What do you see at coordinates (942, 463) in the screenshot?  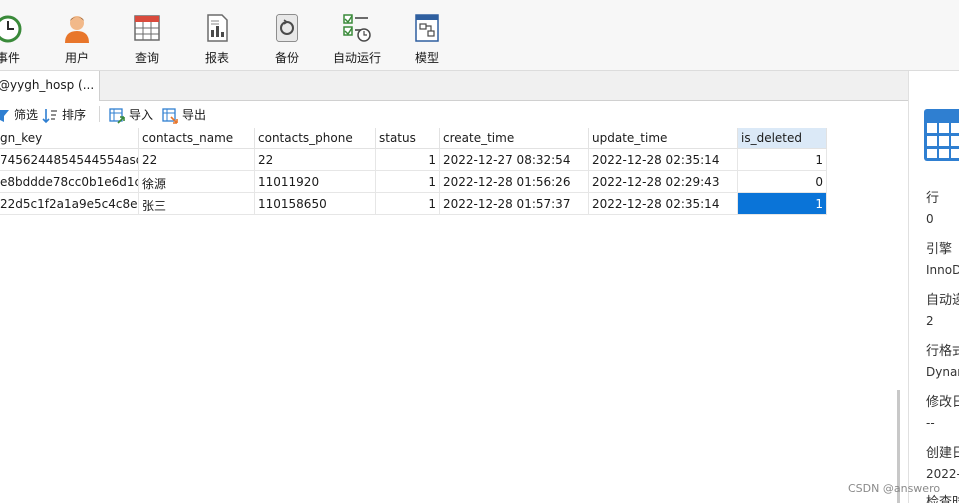 I see `prop-created-date: 创建日 2022-` at bounding box center [942, 463].